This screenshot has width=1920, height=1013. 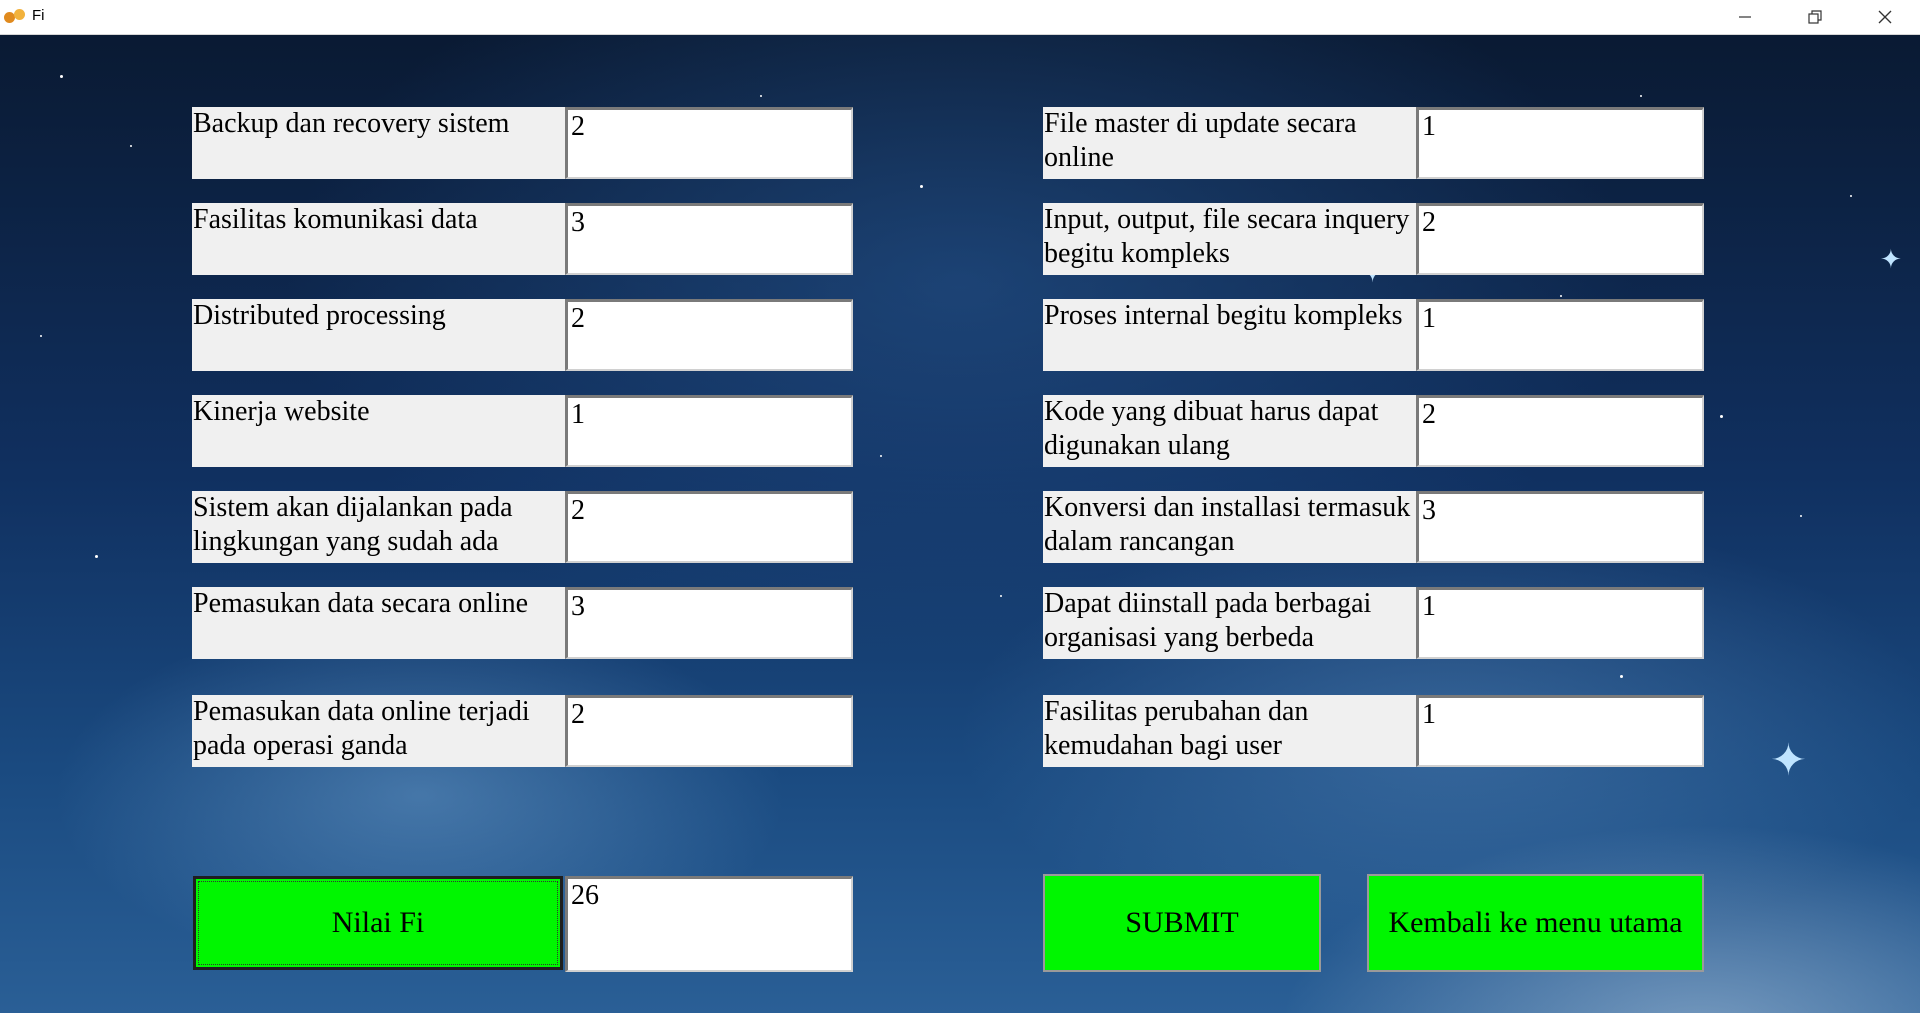 What do you see at coordinates (1230, 143) in the screenshot?
I see `field-label: File master di update secara online` at bounding box center [1230, 143].